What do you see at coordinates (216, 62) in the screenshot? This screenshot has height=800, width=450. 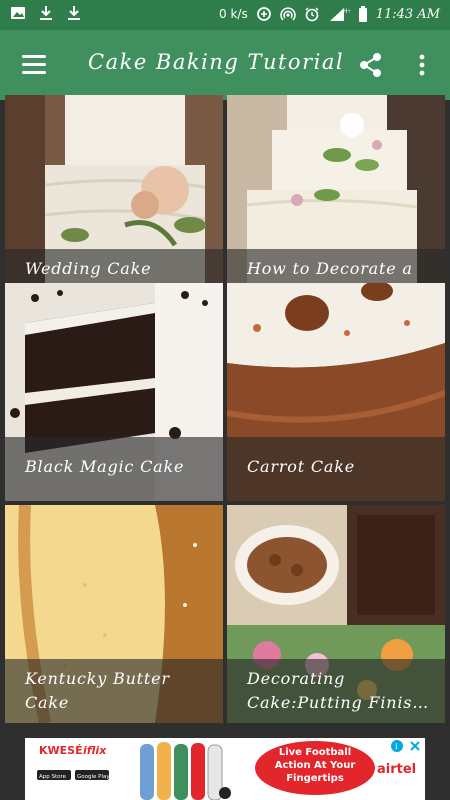 I see `app-title: Cake Baking Tutorial` at bounding box center [216, 62].